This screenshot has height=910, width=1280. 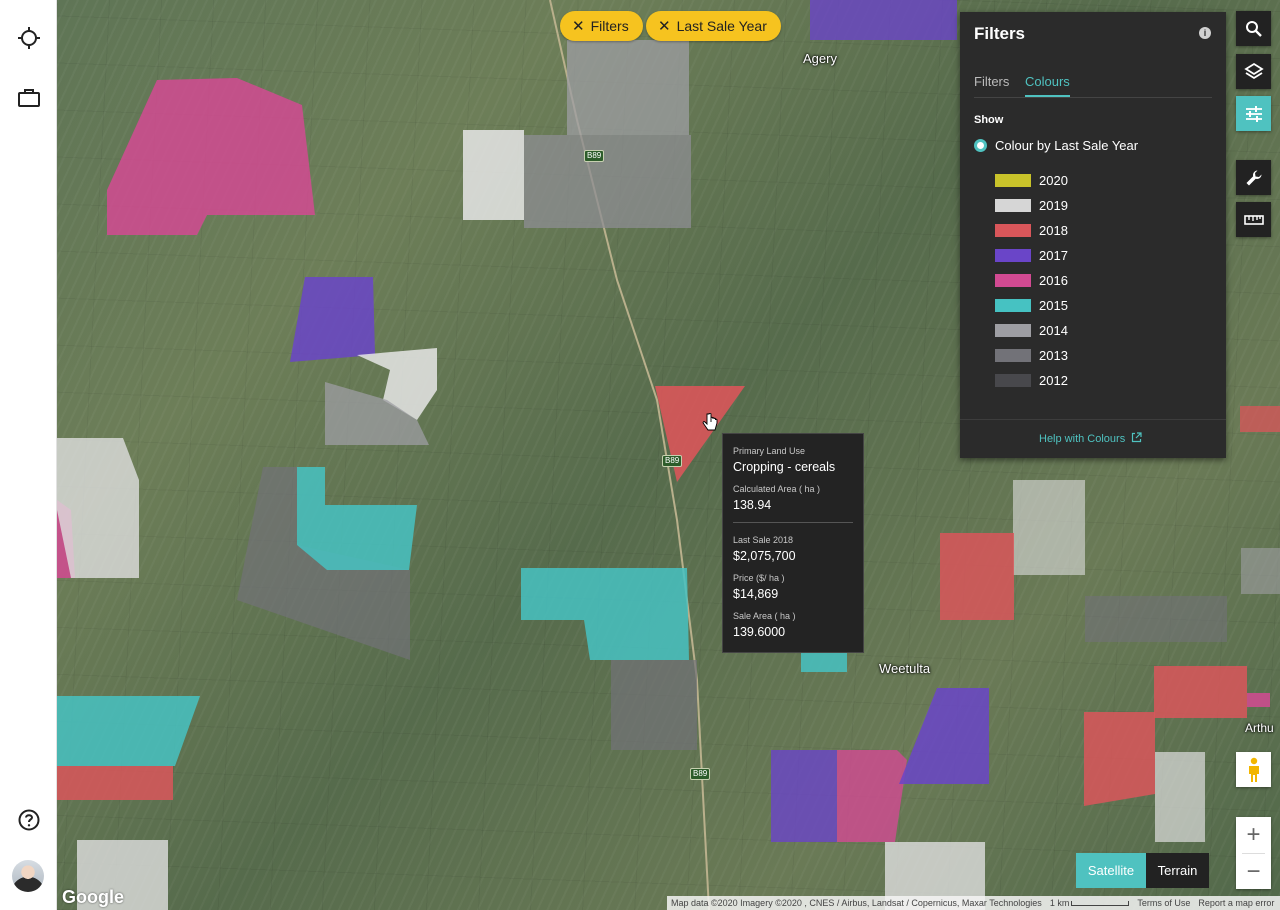 I want to click on tooltip-key: Last Sale 2018, so click(x=763, y=540).